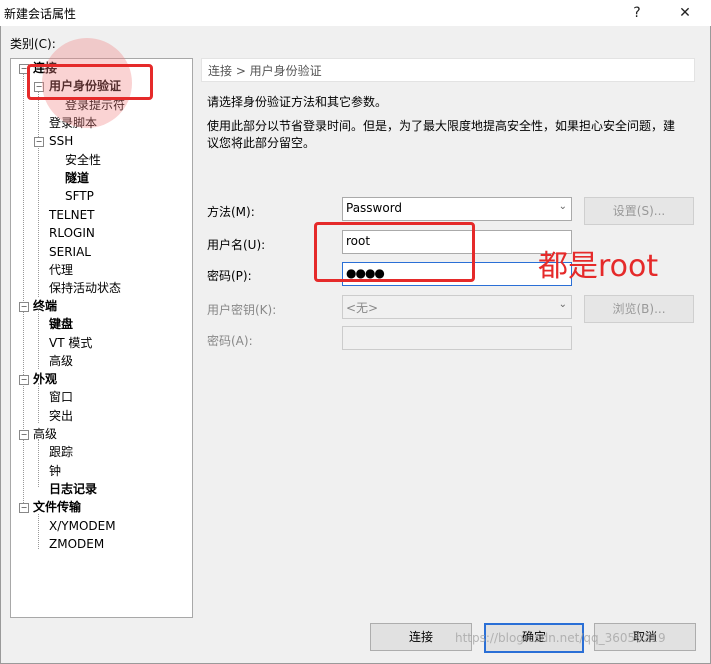 This screenshot has width=711, height=664. Describe the element at coordinates (70, 252) in the screenshot. I see `tree-item-serial: SERIAL` at that location.